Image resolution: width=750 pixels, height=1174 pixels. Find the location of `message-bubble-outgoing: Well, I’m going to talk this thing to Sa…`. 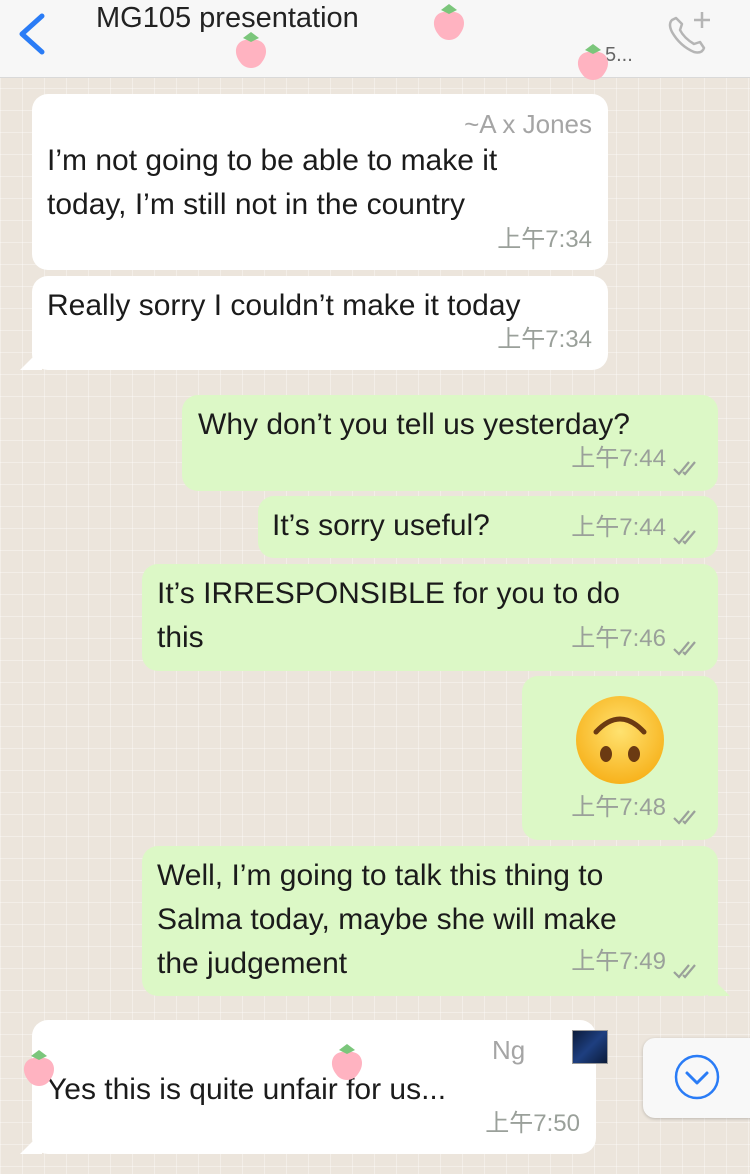

message-bubble-outgoing: Well, I’m going to talk this thing to Sa… is located at coordinates (436, 921).